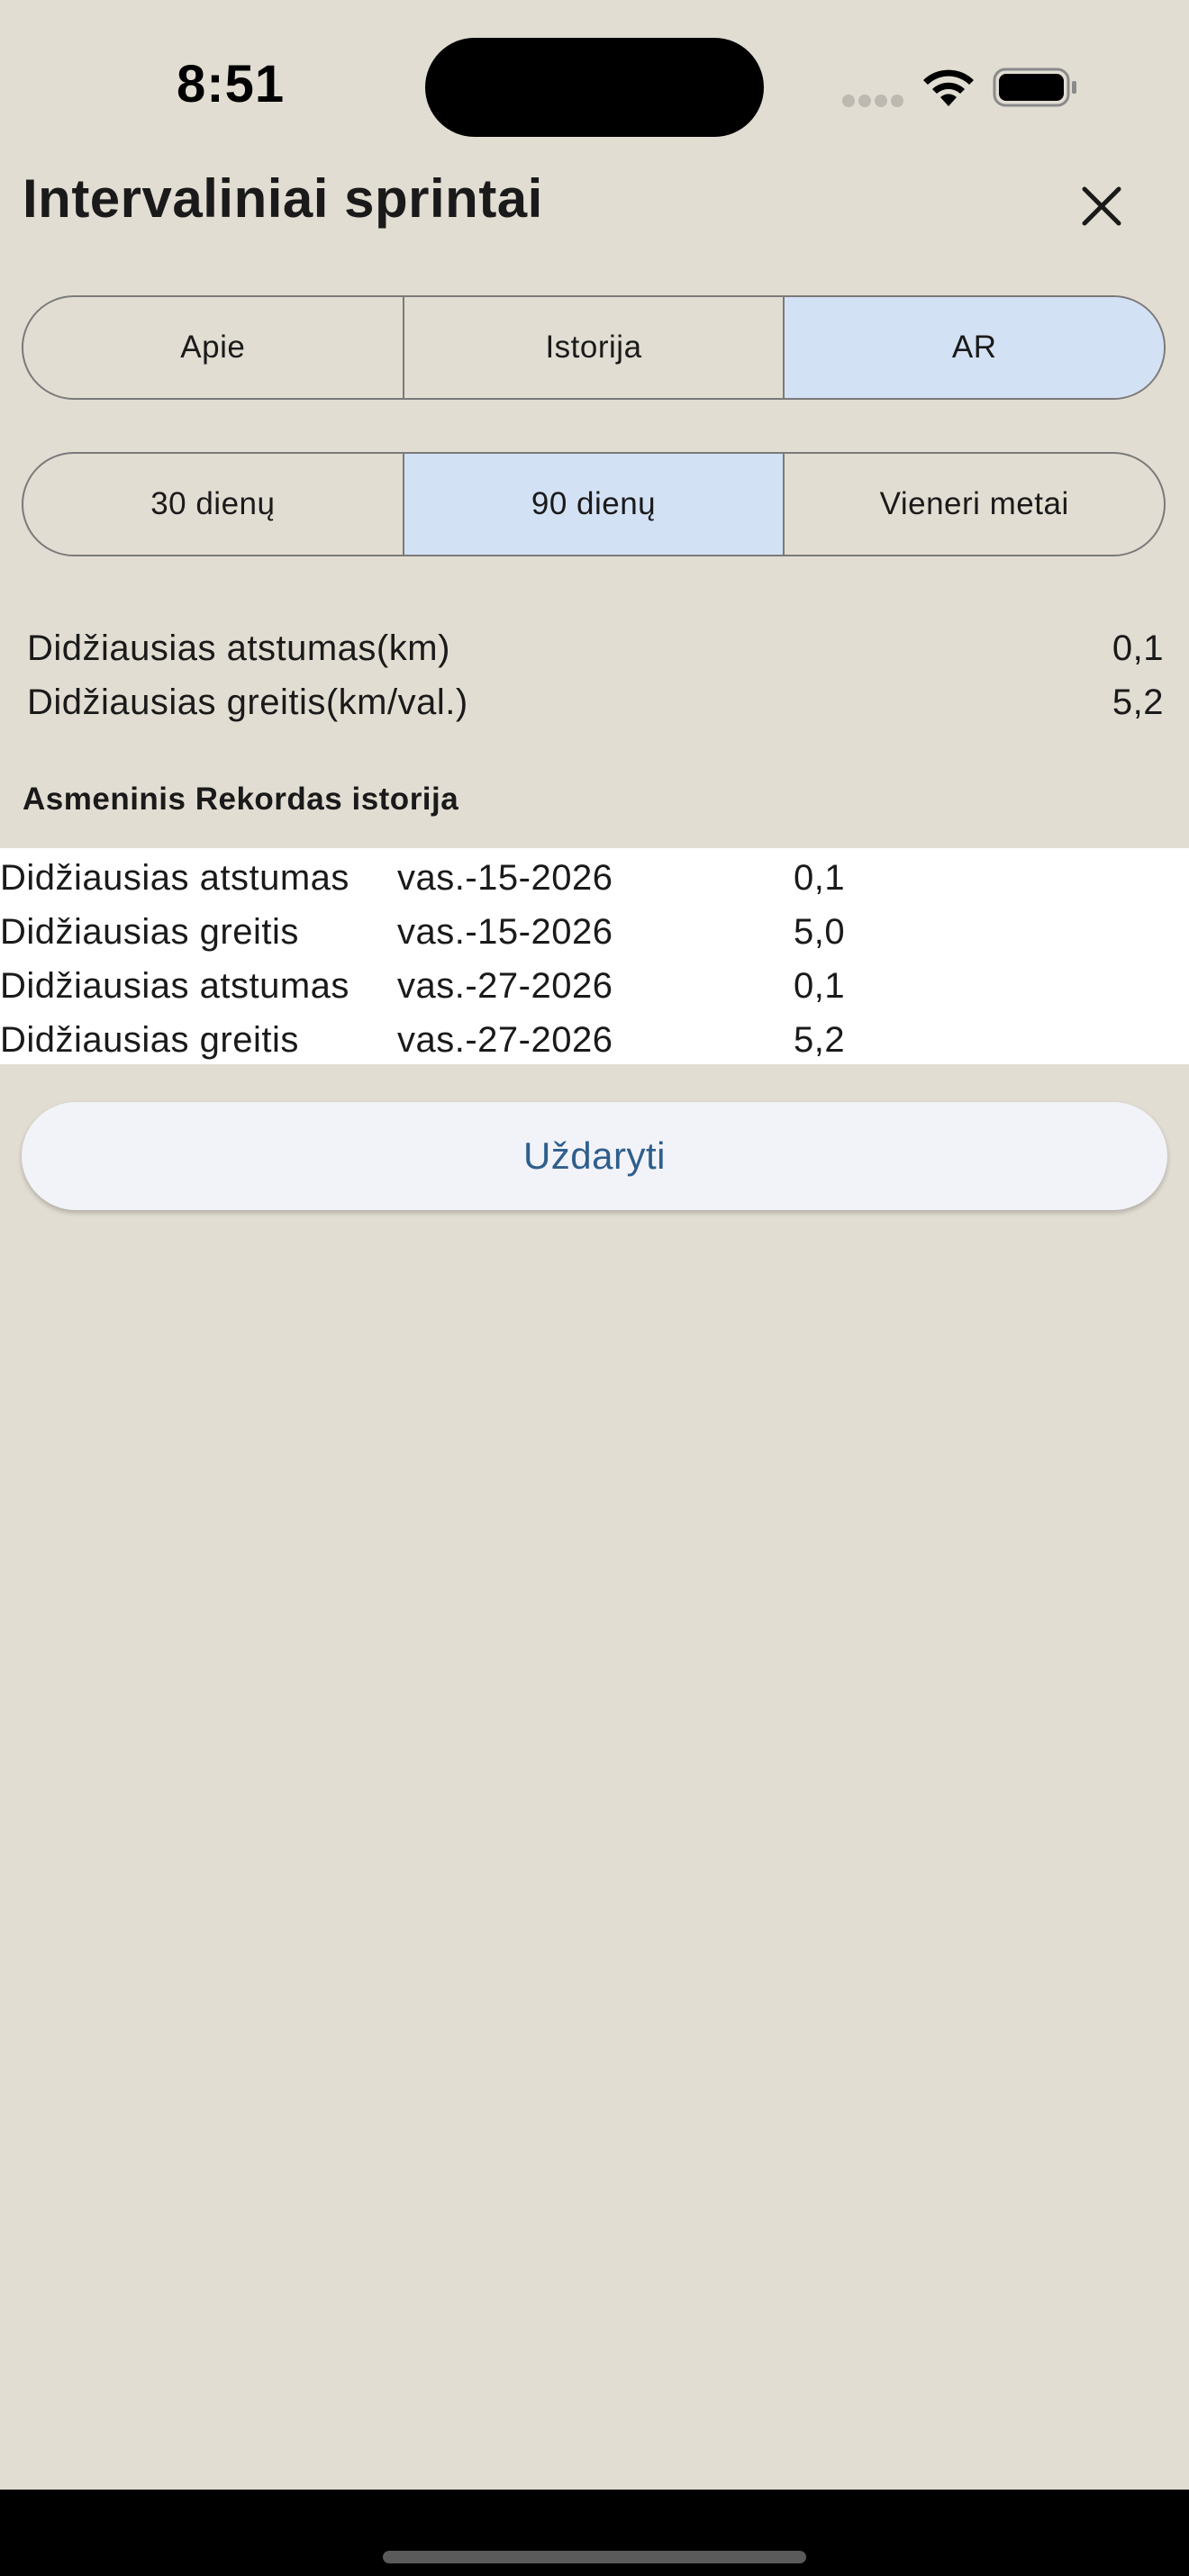  I want to click on record-value: 5,2, so click(820, 1040).